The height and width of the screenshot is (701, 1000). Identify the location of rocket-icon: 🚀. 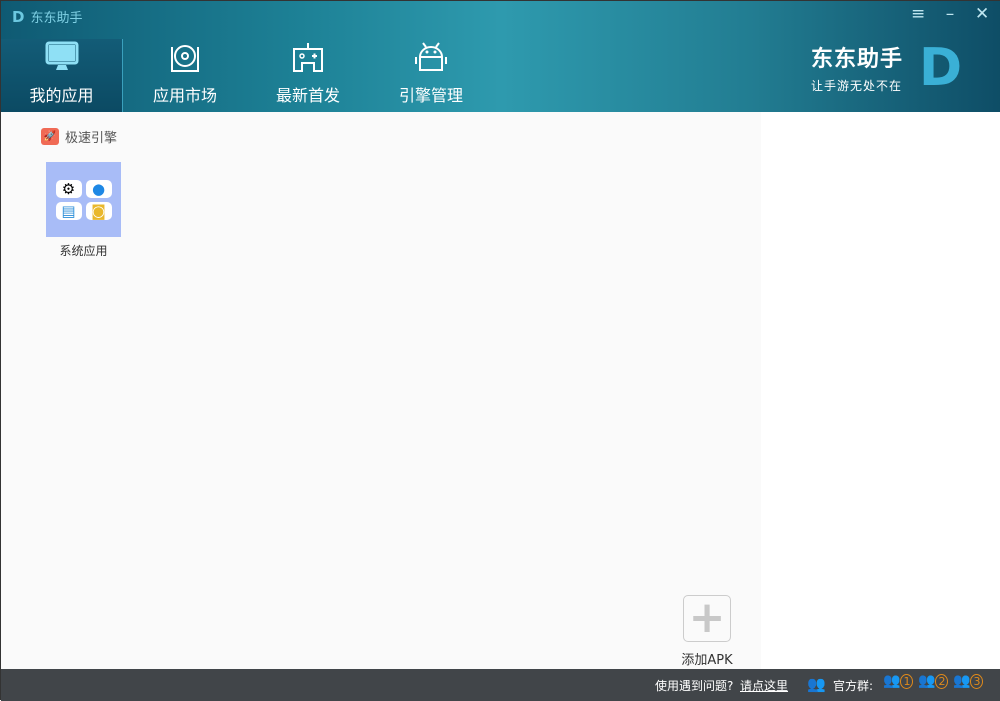
(50, 136).